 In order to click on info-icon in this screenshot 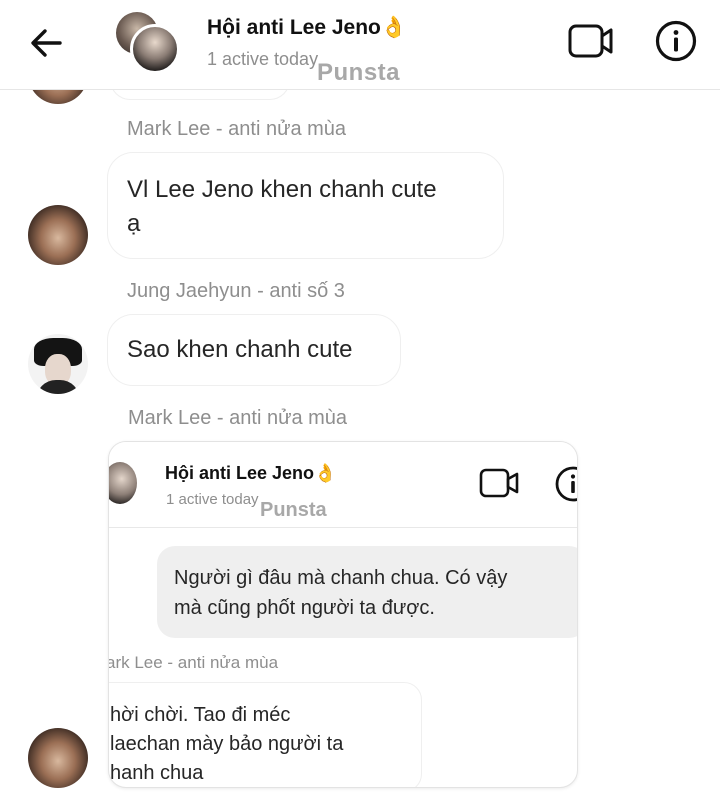, I will do `click(676, 41)`.